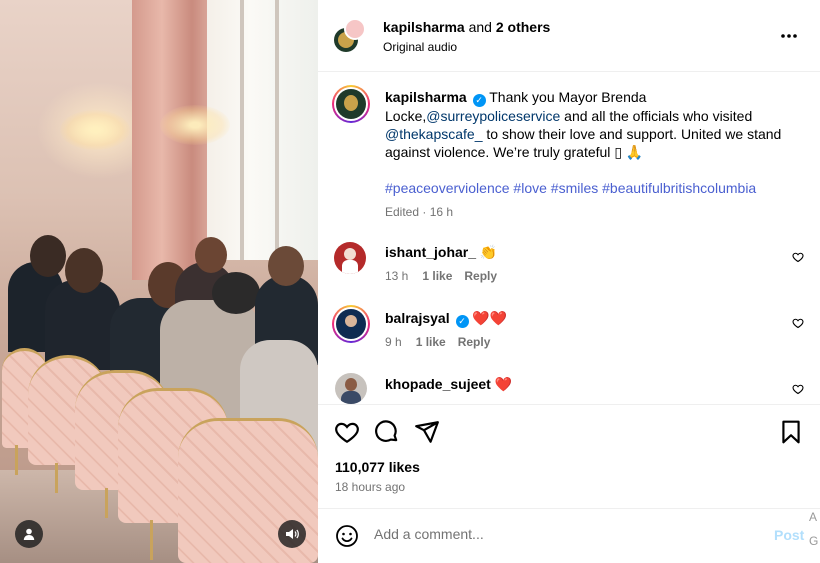 This screenshot has height=563, width=820. Describe the element at coordinates (426, 97) in the screenshot. I see `caption-username: kapilsharma` at that location.